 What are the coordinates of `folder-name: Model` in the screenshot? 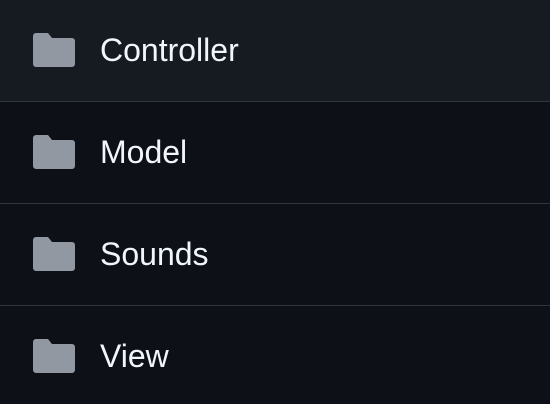 It's located at (143, 152).